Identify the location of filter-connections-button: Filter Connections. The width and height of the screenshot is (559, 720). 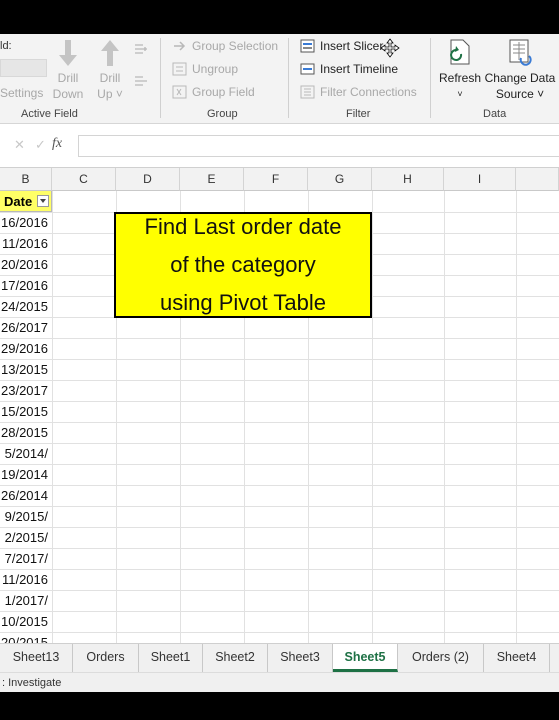
(358, 92).